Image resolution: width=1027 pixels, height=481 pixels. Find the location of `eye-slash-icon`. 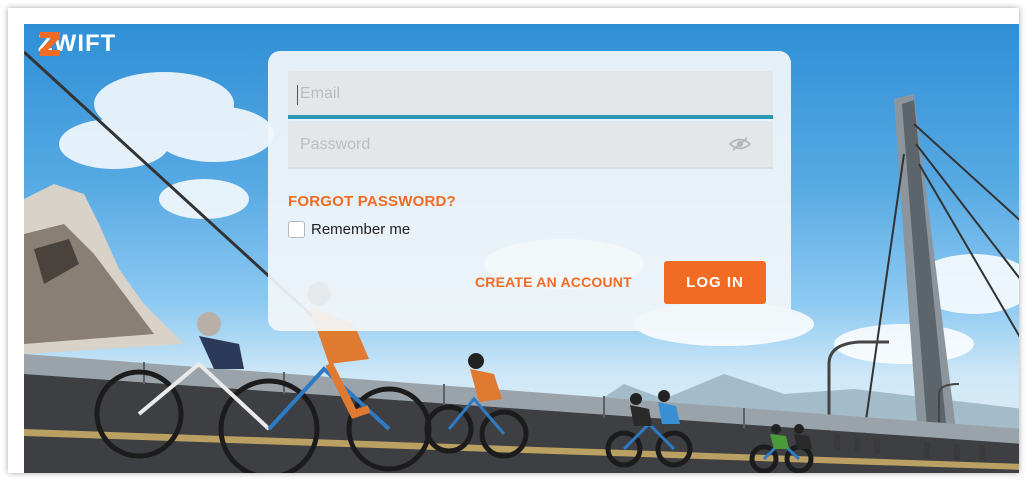

eye-slash-icon is located at coordinates (740, 144).